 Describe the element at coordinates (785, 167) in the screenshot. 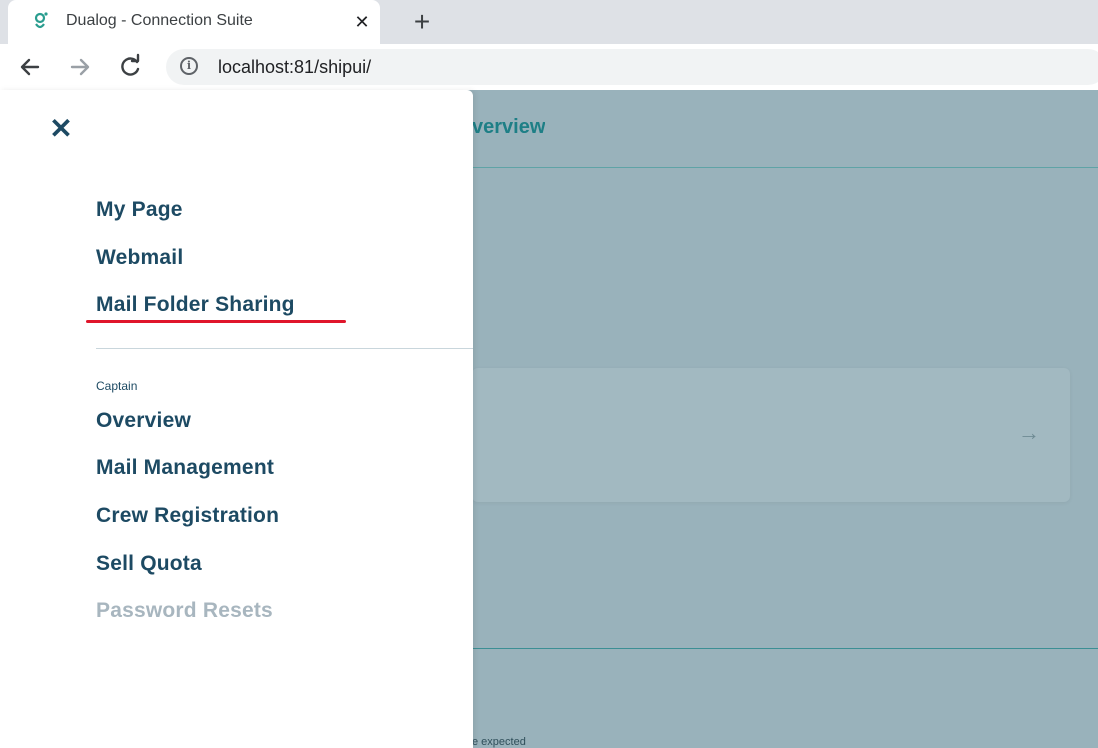

I see `heading-divider` at that location.